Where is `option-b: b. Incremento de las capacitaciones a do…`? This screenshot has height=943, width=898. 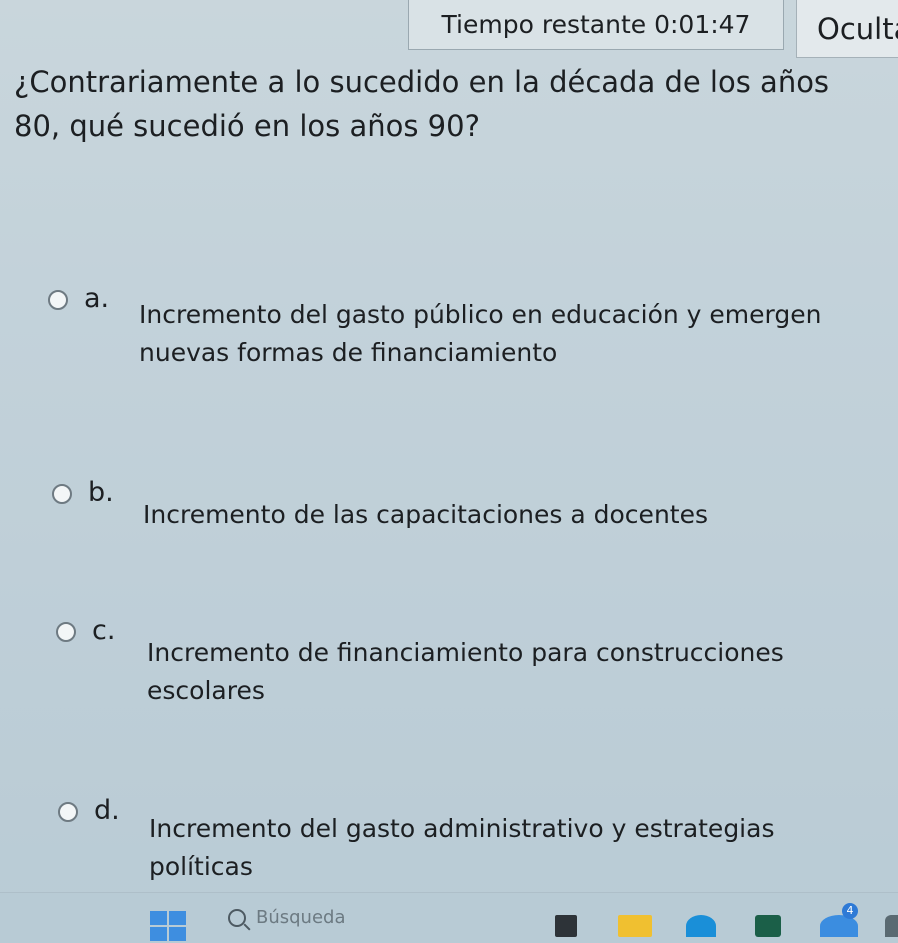
option-b: b. Incremento de las capacitaciones a do… is located at coordinates (467, 505).